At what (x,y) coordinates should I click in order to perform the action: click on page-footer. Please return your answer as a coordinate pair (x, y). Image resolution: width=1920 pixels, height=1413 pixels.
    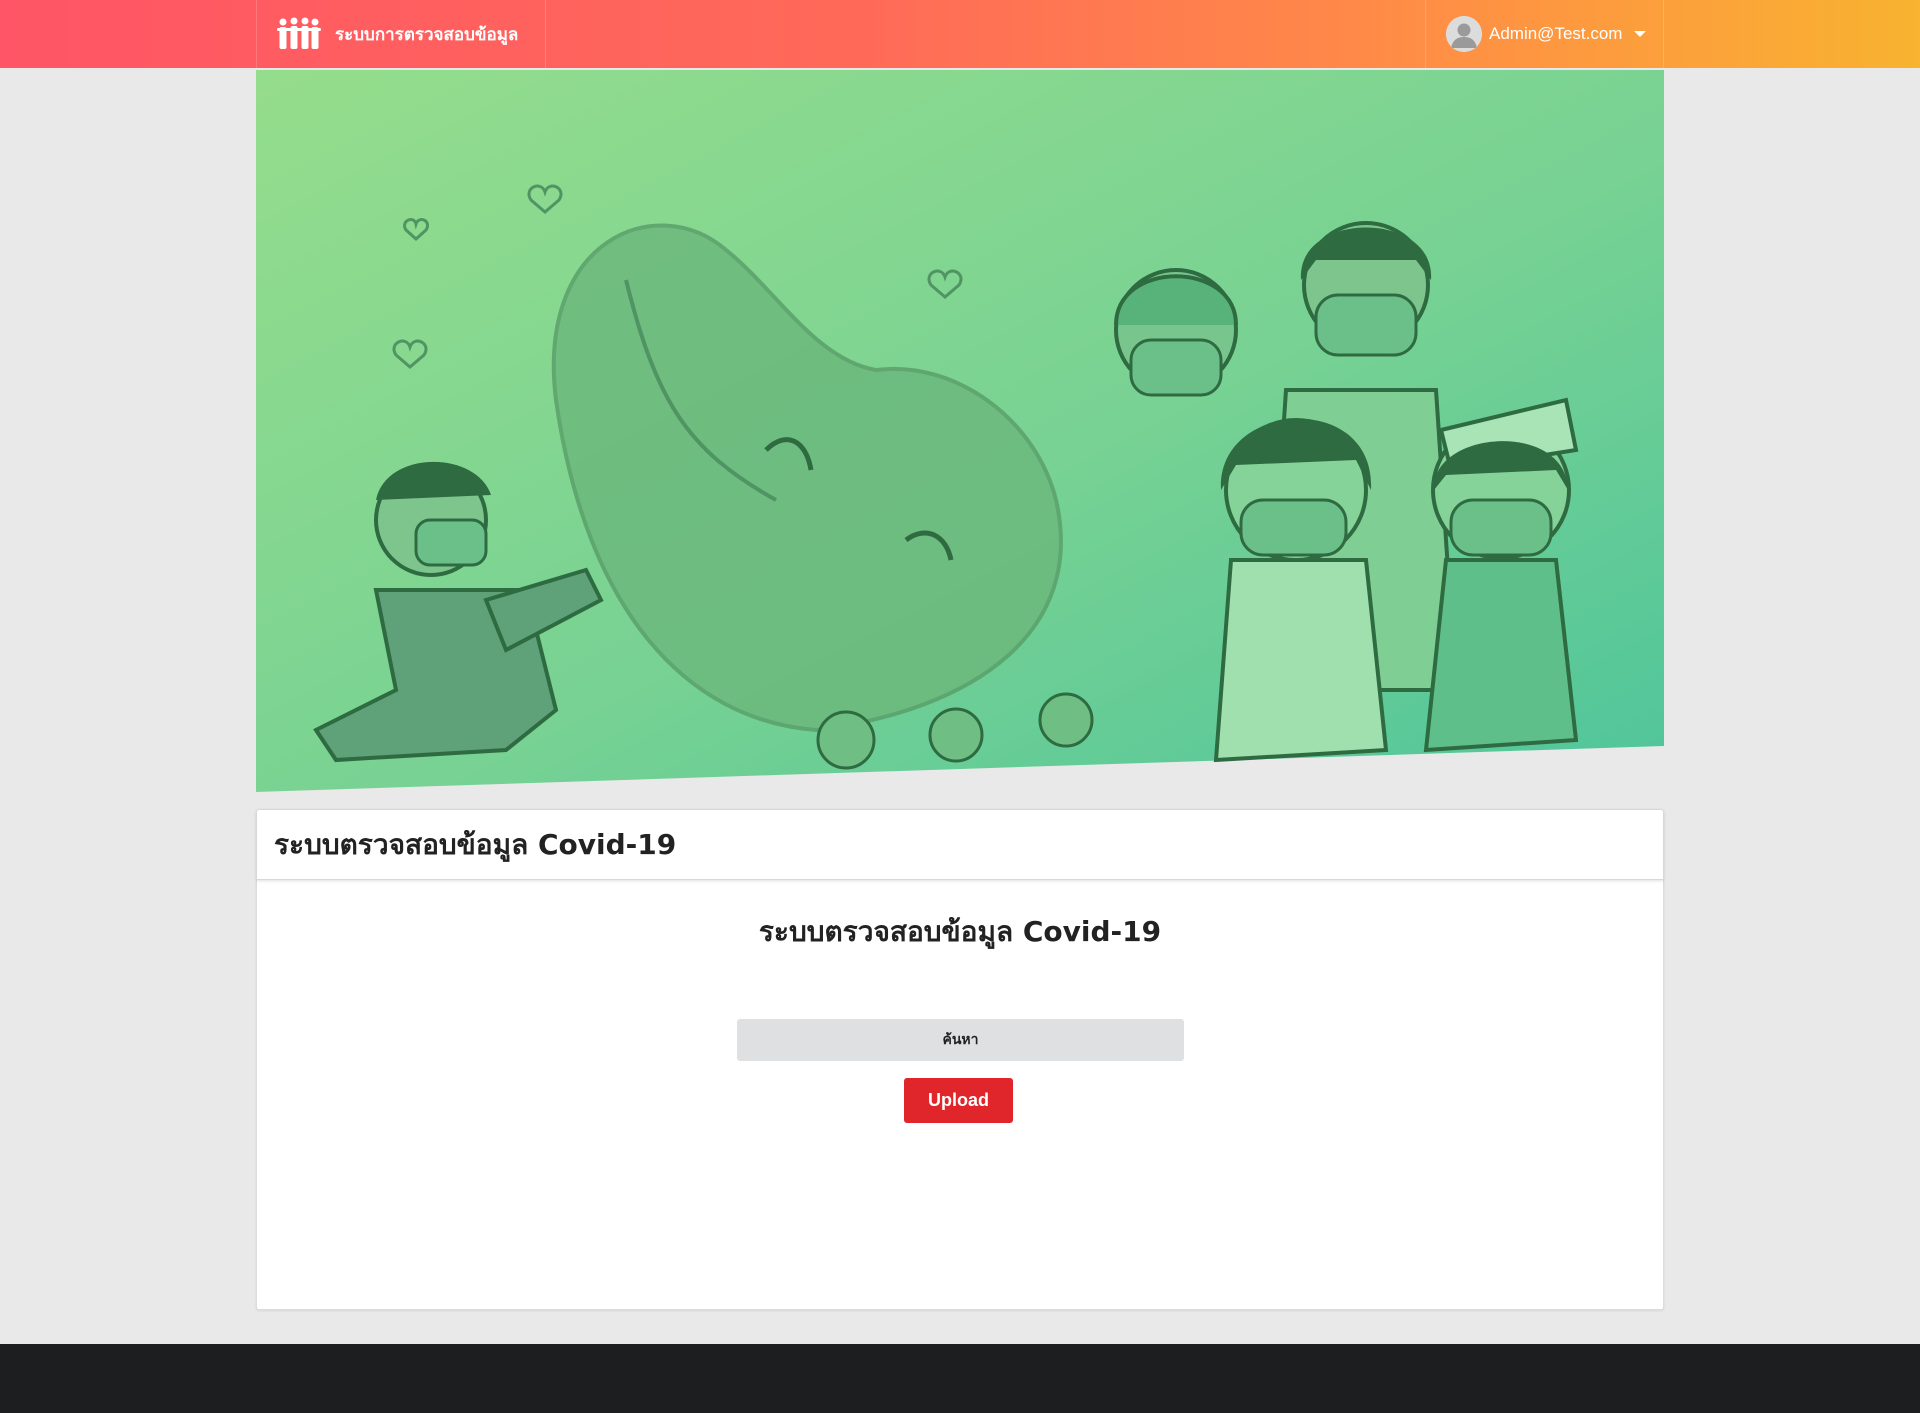
    Looking at the image, I should click on (960, 1378).